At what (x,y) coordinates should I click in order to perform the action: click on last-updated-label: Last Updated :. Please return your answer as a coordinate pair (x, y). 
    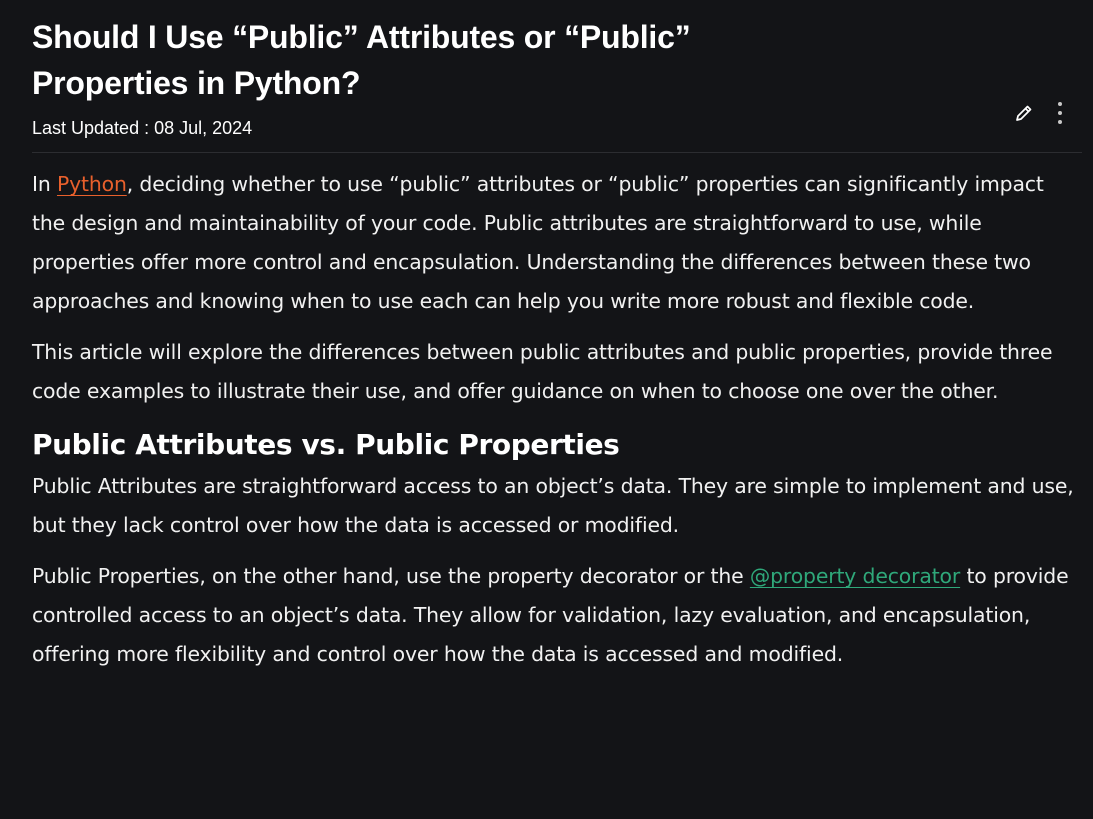
    Looking at the image, I should click on (93, 128).